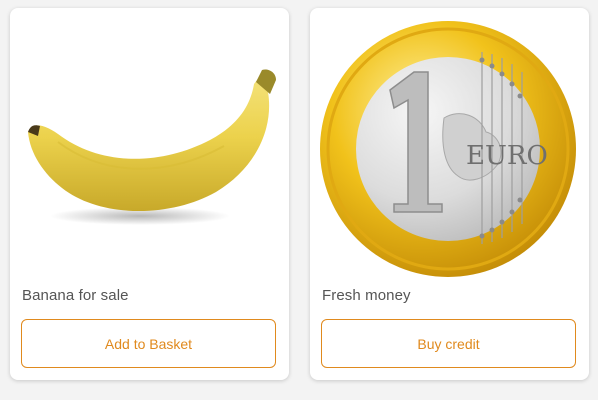 The height and width of the screenshot is (400, 598). I want to click on product-caption: Banana for sale, so click(75, 295).